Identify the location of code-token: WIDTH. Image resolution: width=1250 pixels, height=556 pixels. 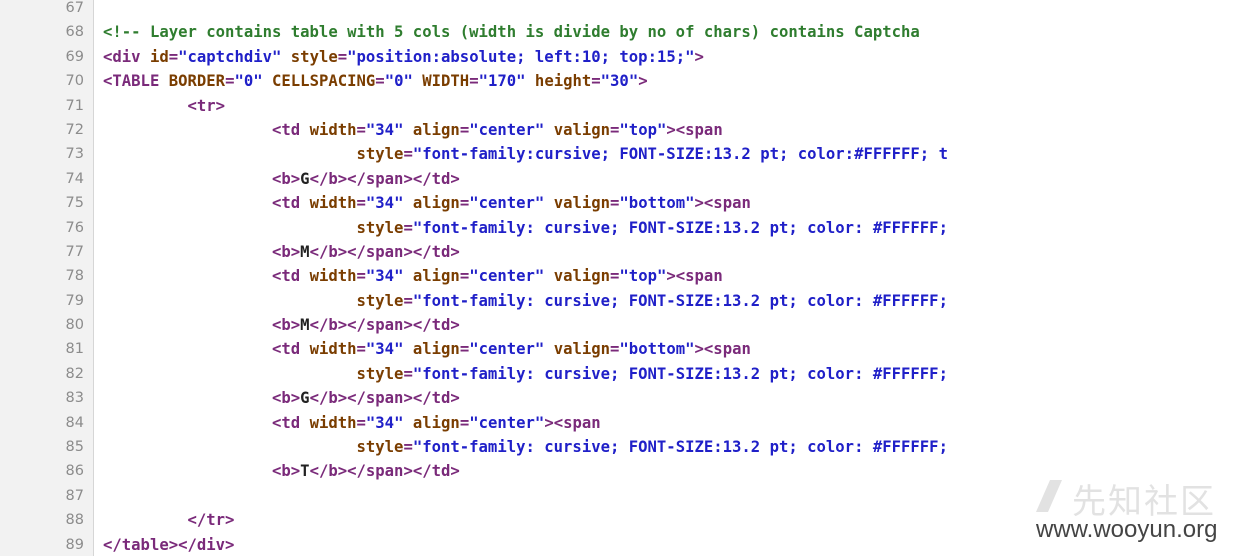
(441, 81).